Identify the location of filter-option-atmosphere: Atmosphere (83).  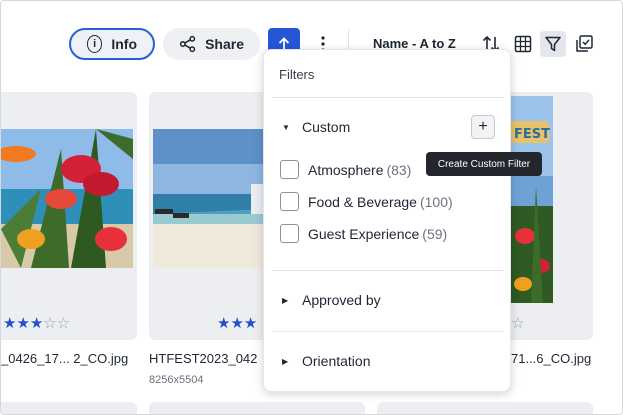
(345, 169).